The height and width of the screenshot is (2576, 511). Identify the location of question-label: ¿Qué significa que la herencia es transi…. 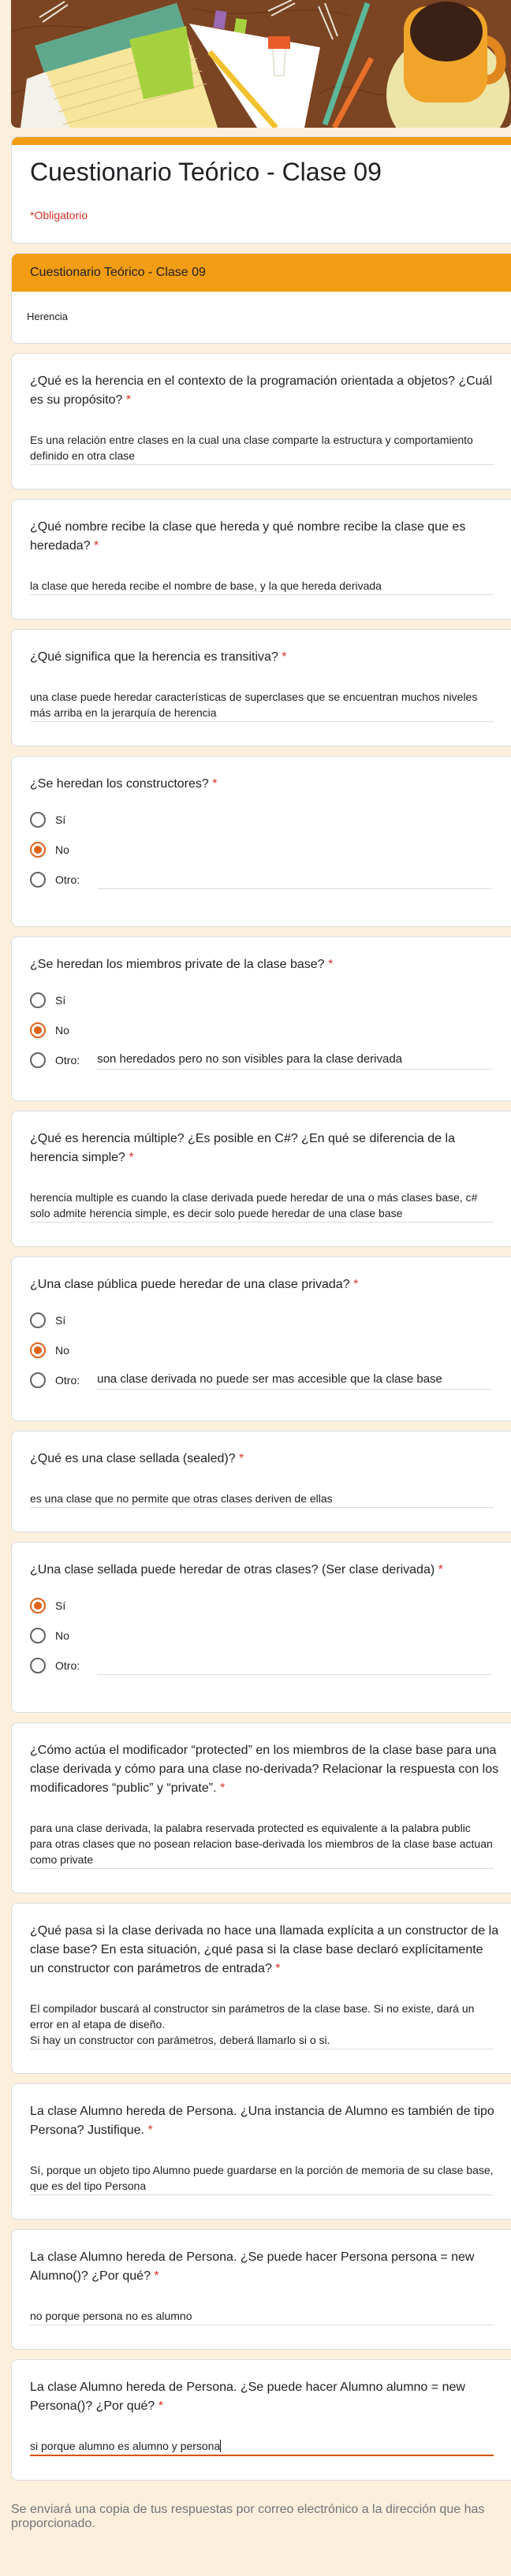
(264, 657).